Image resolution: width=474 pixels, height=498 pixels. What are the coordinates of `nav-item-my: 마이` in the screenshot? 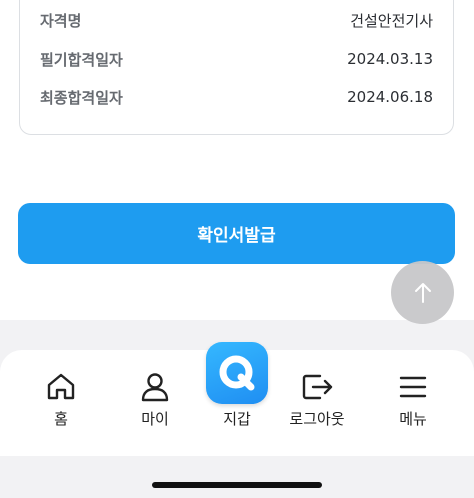 It's located at (155, 400).